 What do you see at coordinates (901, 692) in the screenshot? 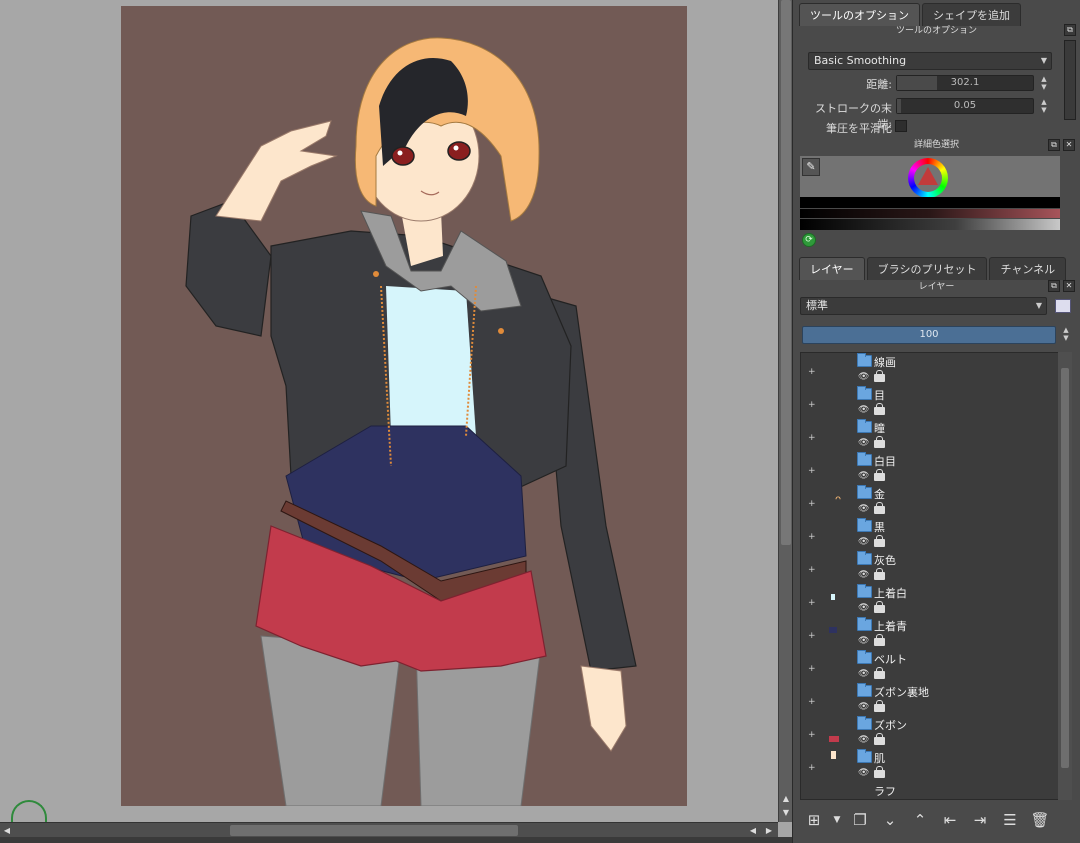
I see `layer-name: ズボン裏地` at bounding box center [901, 692].